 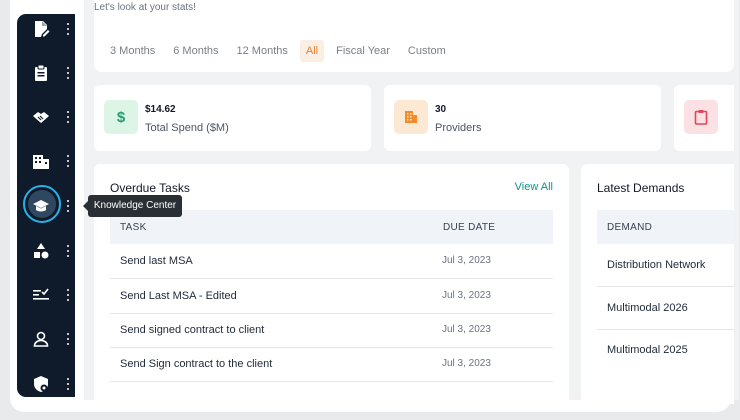 What do you see at coordinates (160, 109) in the screenshot?
I see `stat-value: $14.62` at bounding box center [160, 109].